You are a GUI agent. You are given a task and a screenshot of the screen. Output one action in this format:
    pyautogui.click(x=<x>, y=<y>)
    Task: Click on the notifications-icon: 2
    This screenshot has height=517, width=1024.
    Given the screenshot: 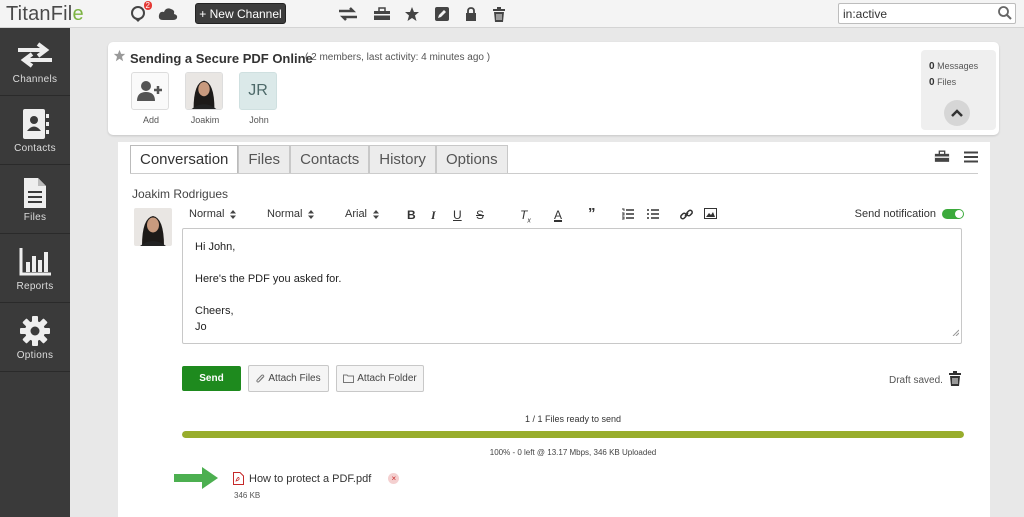 What is the action you would take?
    pyautogui.click(x=140, y=12)
    